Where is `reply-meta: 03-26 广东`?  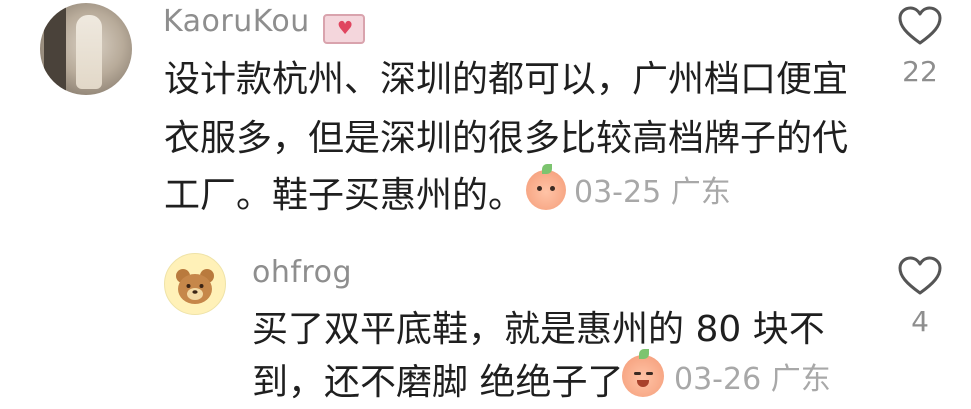
reply-meta: 03-26 广东 is located at coordinates (752, 380).